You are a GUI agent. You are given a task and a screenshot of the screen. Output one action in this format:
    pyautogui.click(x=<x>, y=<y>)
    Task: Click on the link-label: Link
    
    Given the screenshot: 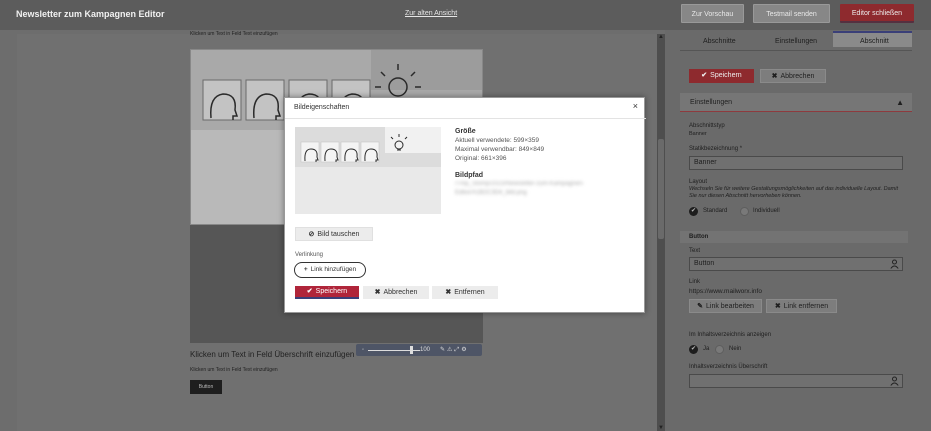 What is the action you would take?
    pyautogui.click(x=695, y=282)
    